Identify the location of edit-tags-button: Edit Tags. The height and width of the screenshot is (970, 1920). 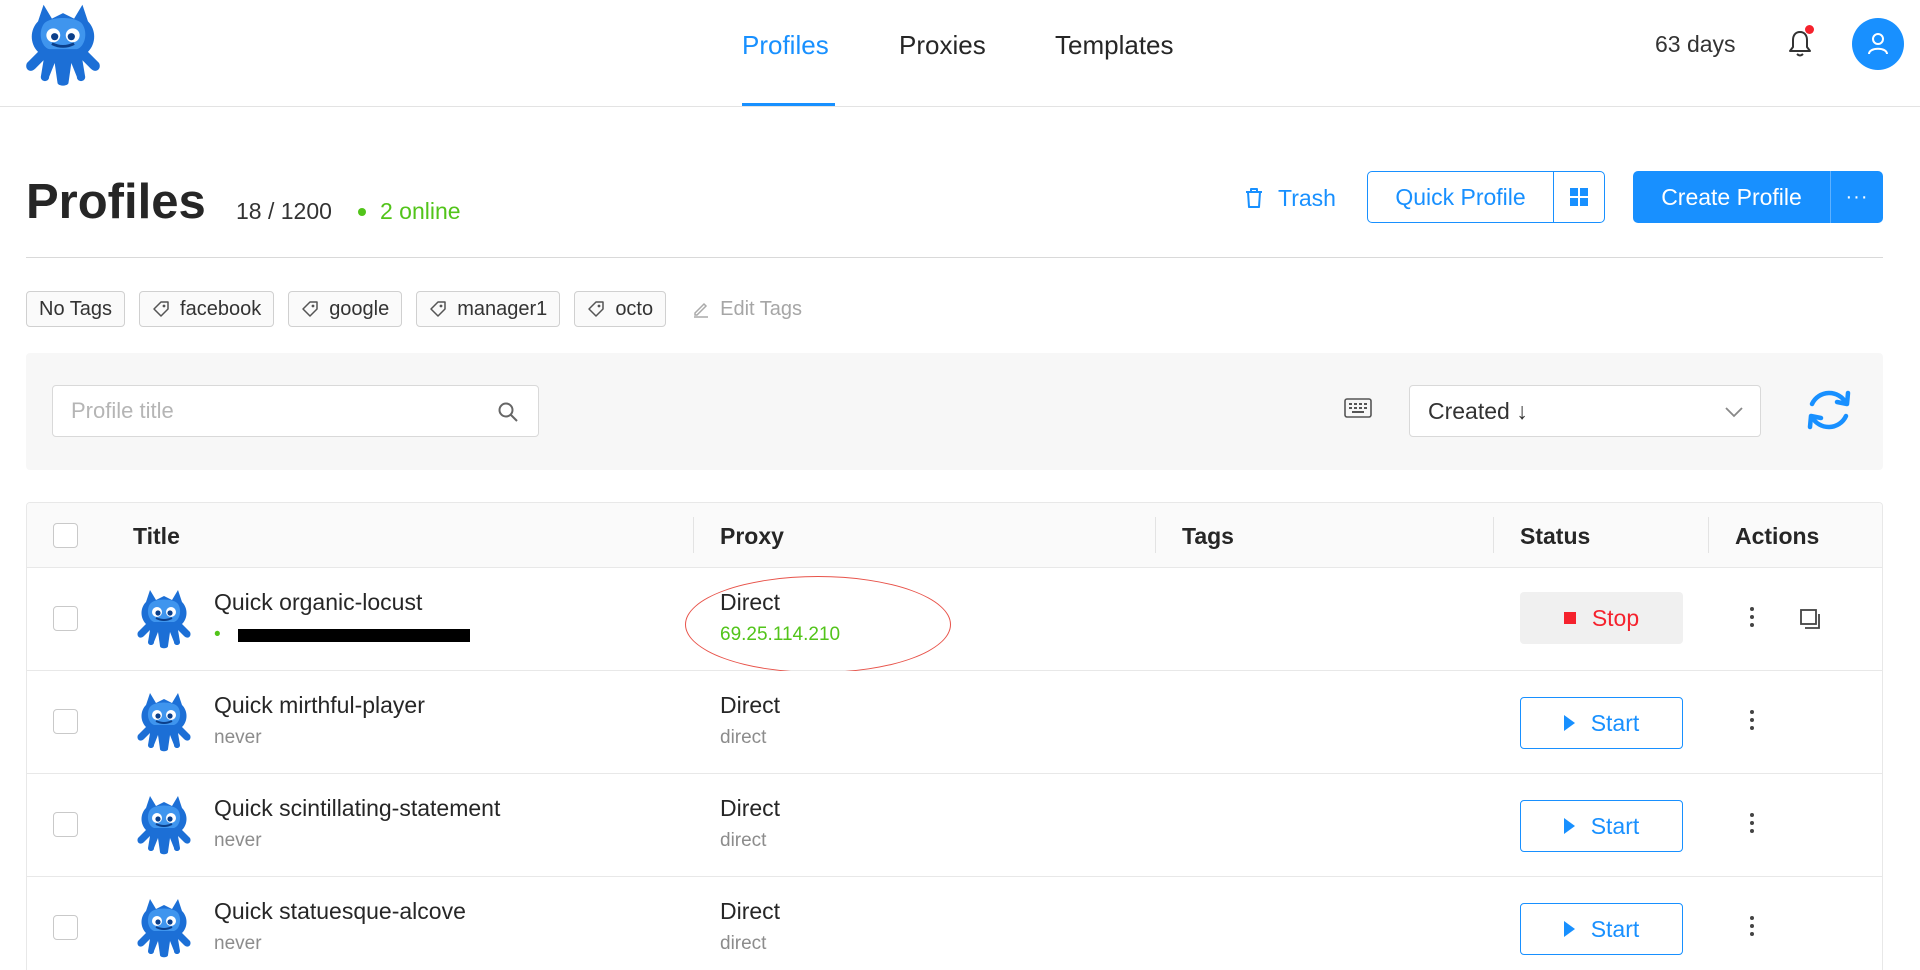
(747, 309).